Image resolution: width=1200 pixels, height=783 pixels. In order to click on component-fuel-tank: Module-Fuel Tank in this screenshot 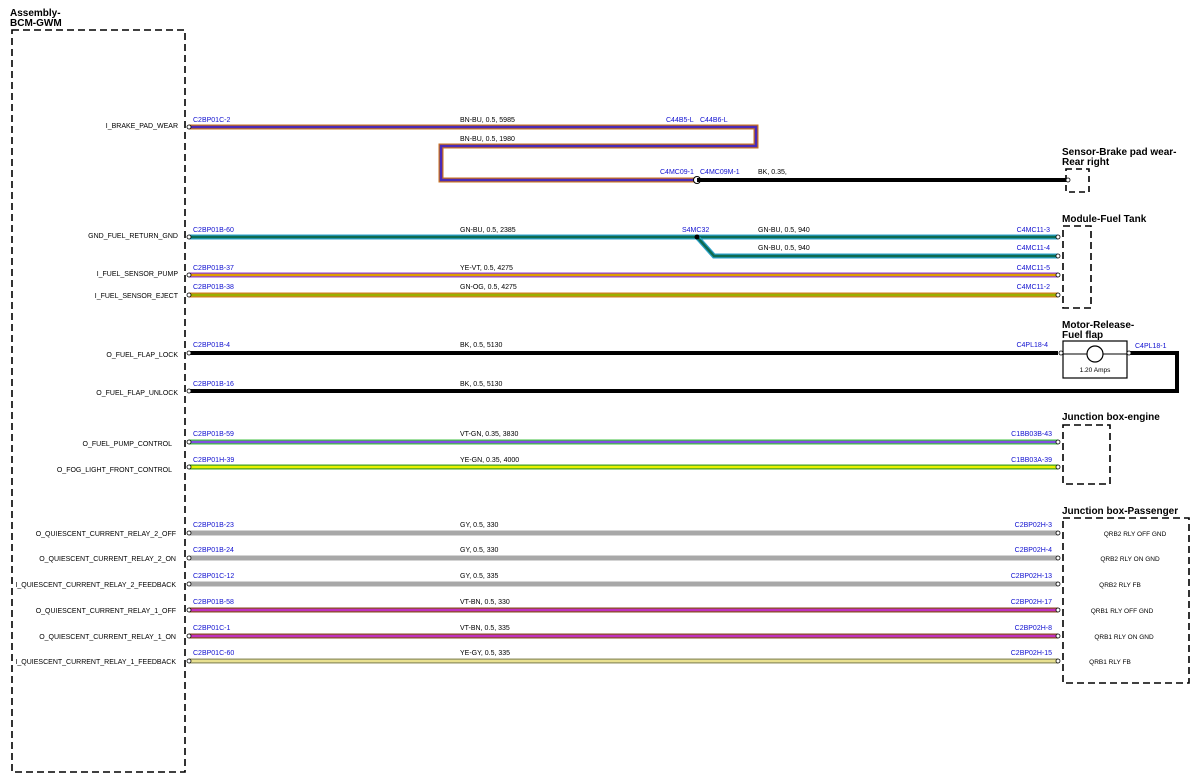, I will do `click(1104, 261)`.